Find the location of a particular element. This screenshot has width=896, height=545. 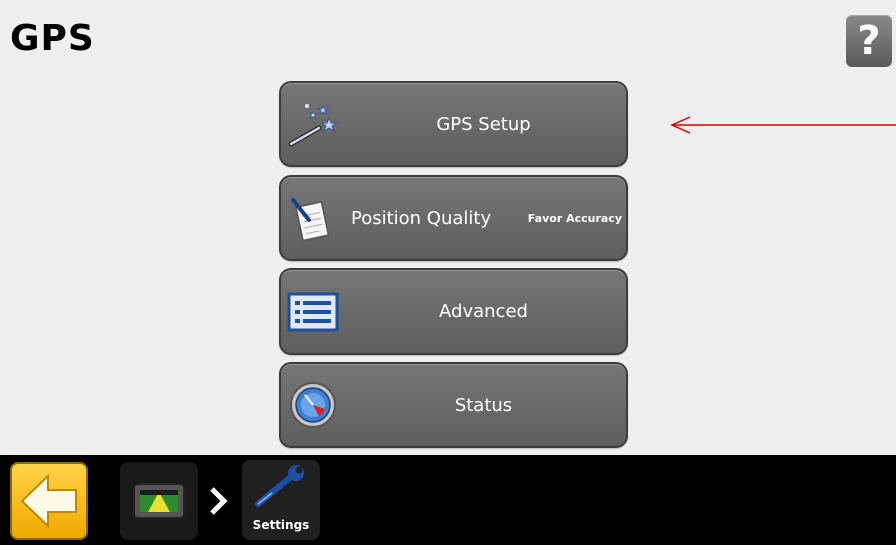

help-icon: ? is located at coordinates (869, 41).